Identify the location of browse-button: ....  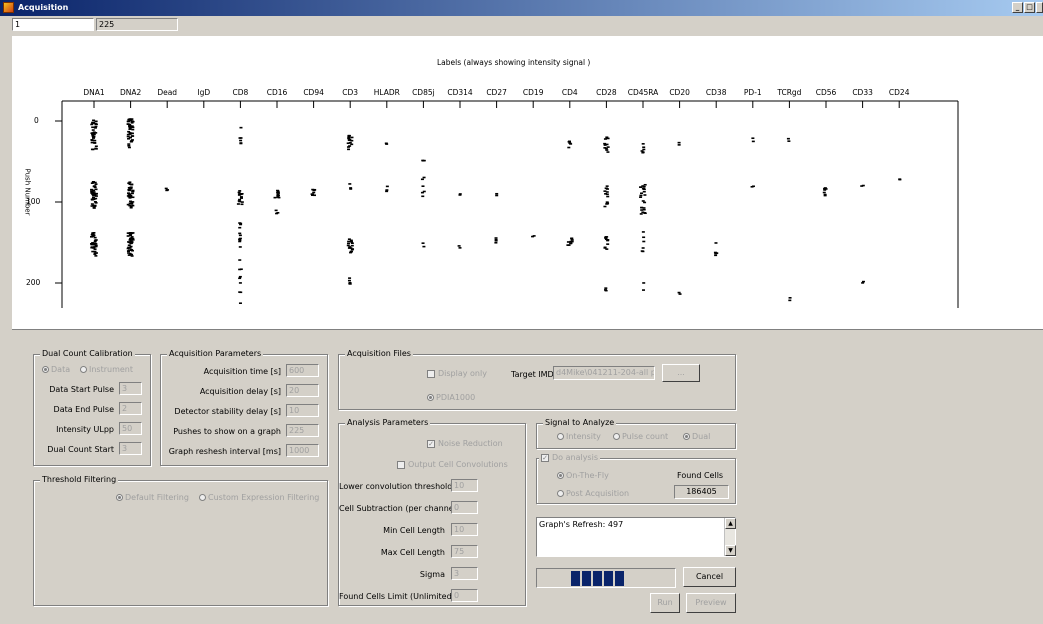
(681, 373).